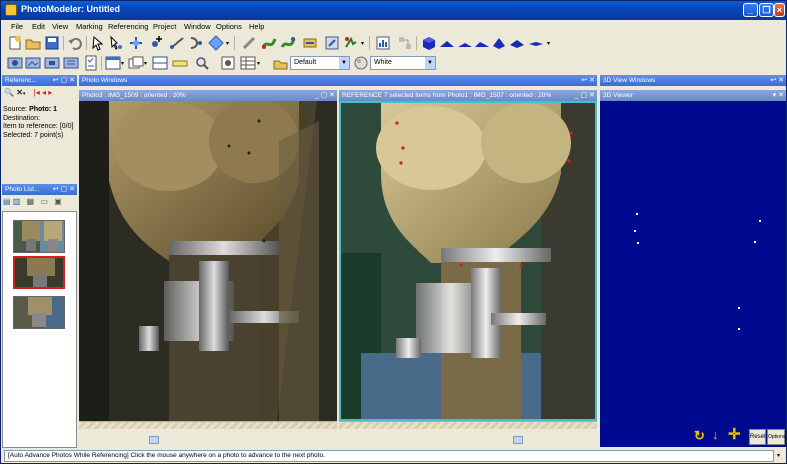 This screenshot has height=464, width=787. What do you see at coordinates (227, 43) in the screenshot?
I see `surface-dropdown-icon: ▾` at bounding box center [227, 43].